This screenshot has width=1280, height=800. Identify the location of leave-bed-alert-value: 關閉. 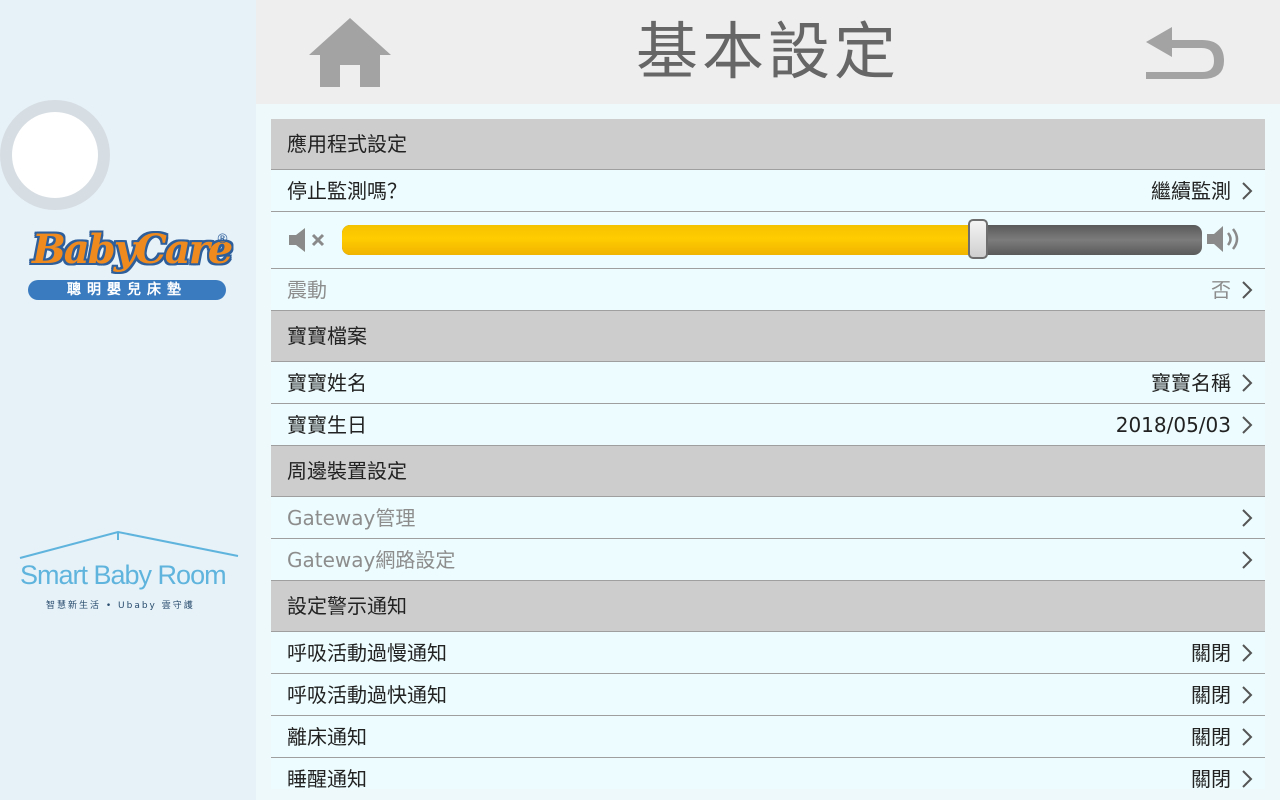
(1211, 737).